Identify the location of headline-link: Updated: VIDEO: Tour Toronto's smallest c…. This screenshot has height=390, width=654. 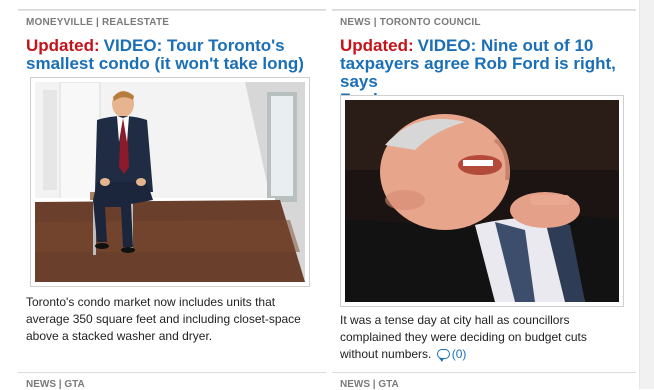
(165, 55).